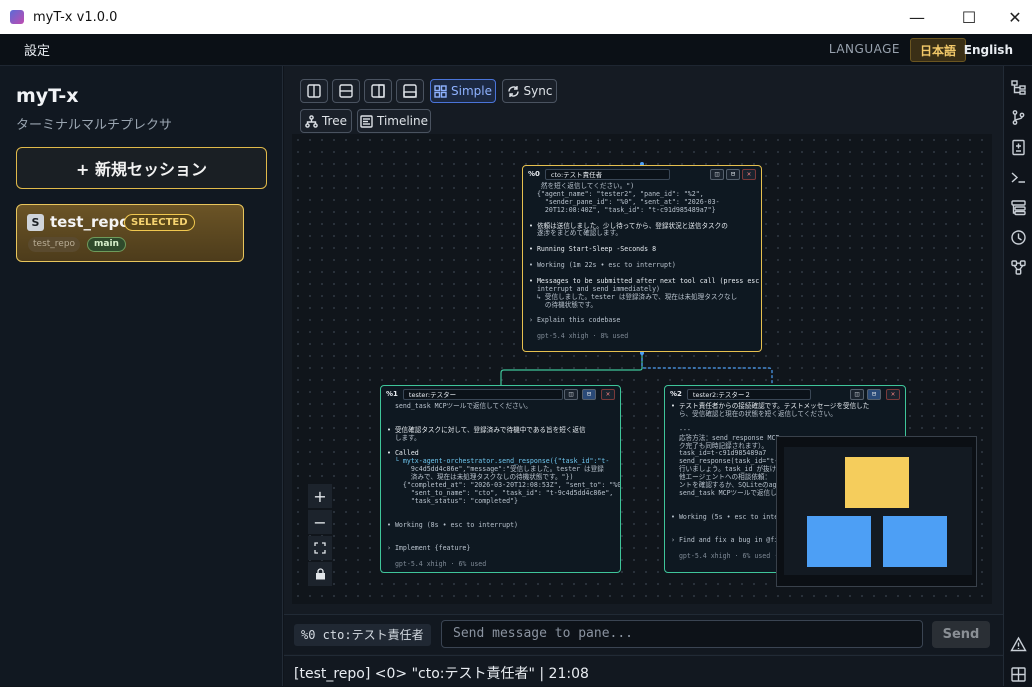 The image size is (1032, 687). Describe the element at coordinates (917, 17) in the screenshot. I see `minimize-button: —` at that location.